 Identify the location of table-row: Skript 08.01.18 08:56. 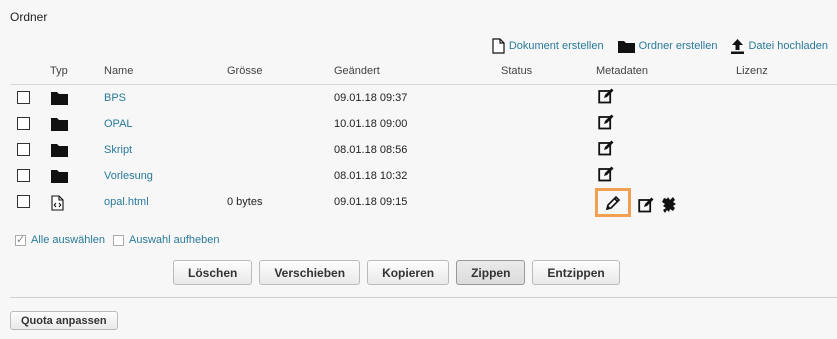
(423, 150).